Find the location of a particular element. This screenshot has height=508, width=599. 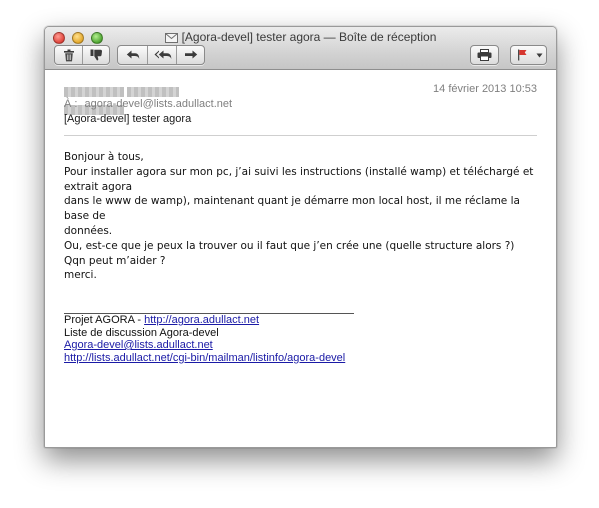

reply-all-button is located at coordinates (162, 55).